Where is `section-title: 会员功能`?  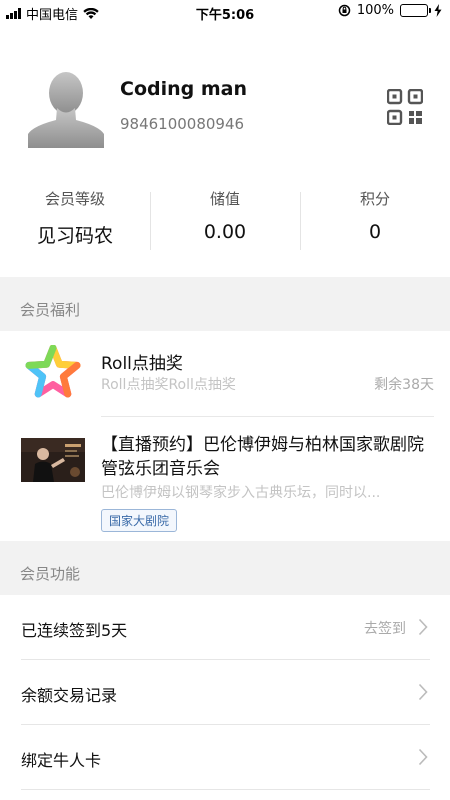 section-title: 会员功能 is located at coordinates (50, 574).